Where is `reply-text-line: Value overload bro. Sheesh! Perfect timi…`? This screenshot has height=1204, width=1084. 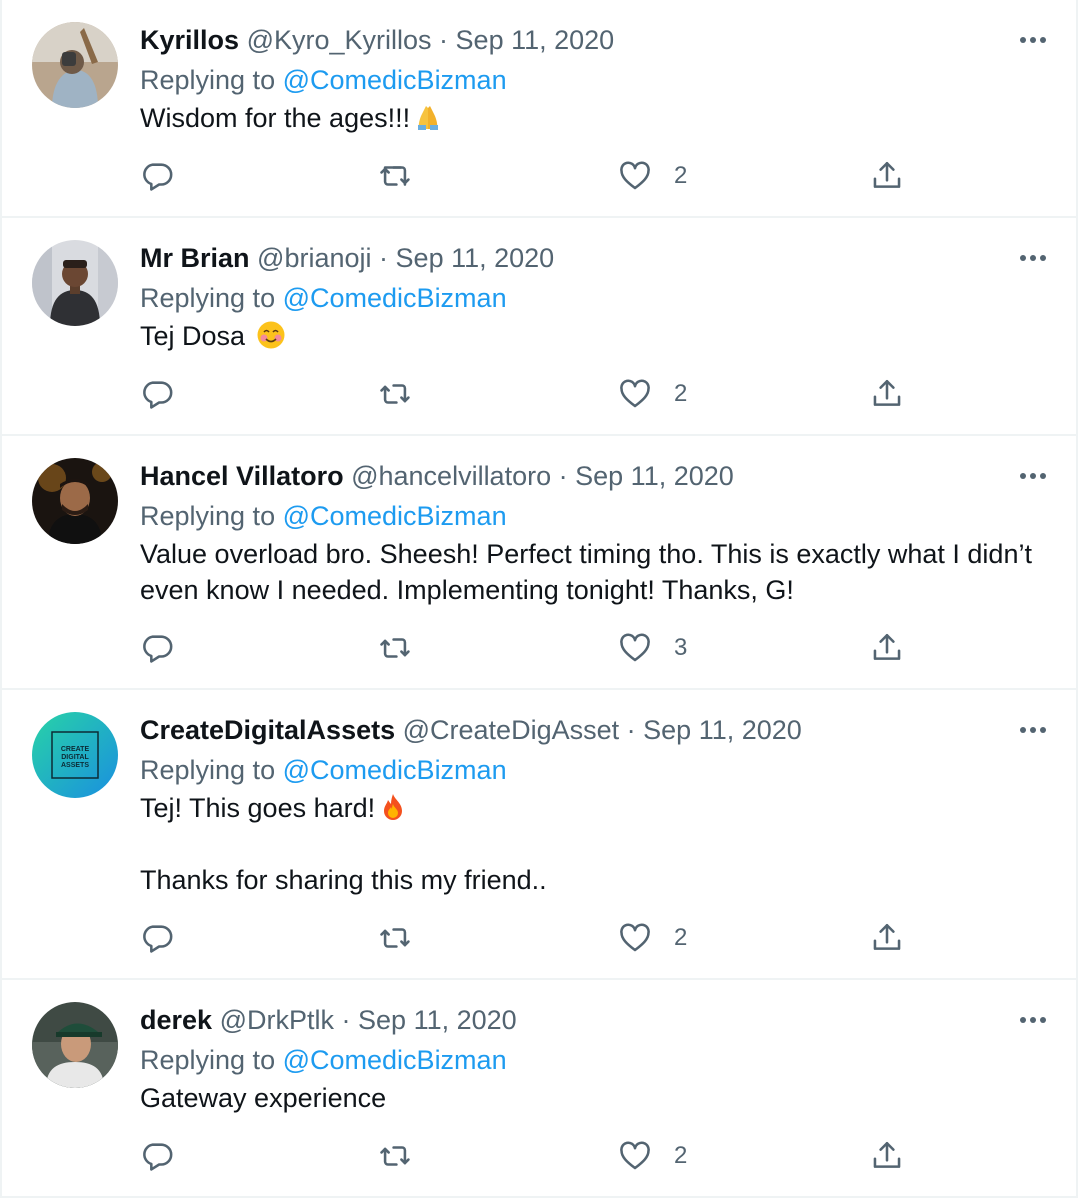
reply-text-line: Value overload bro. Sheesh! Perfect timi… is located at coordinates (586, 572).